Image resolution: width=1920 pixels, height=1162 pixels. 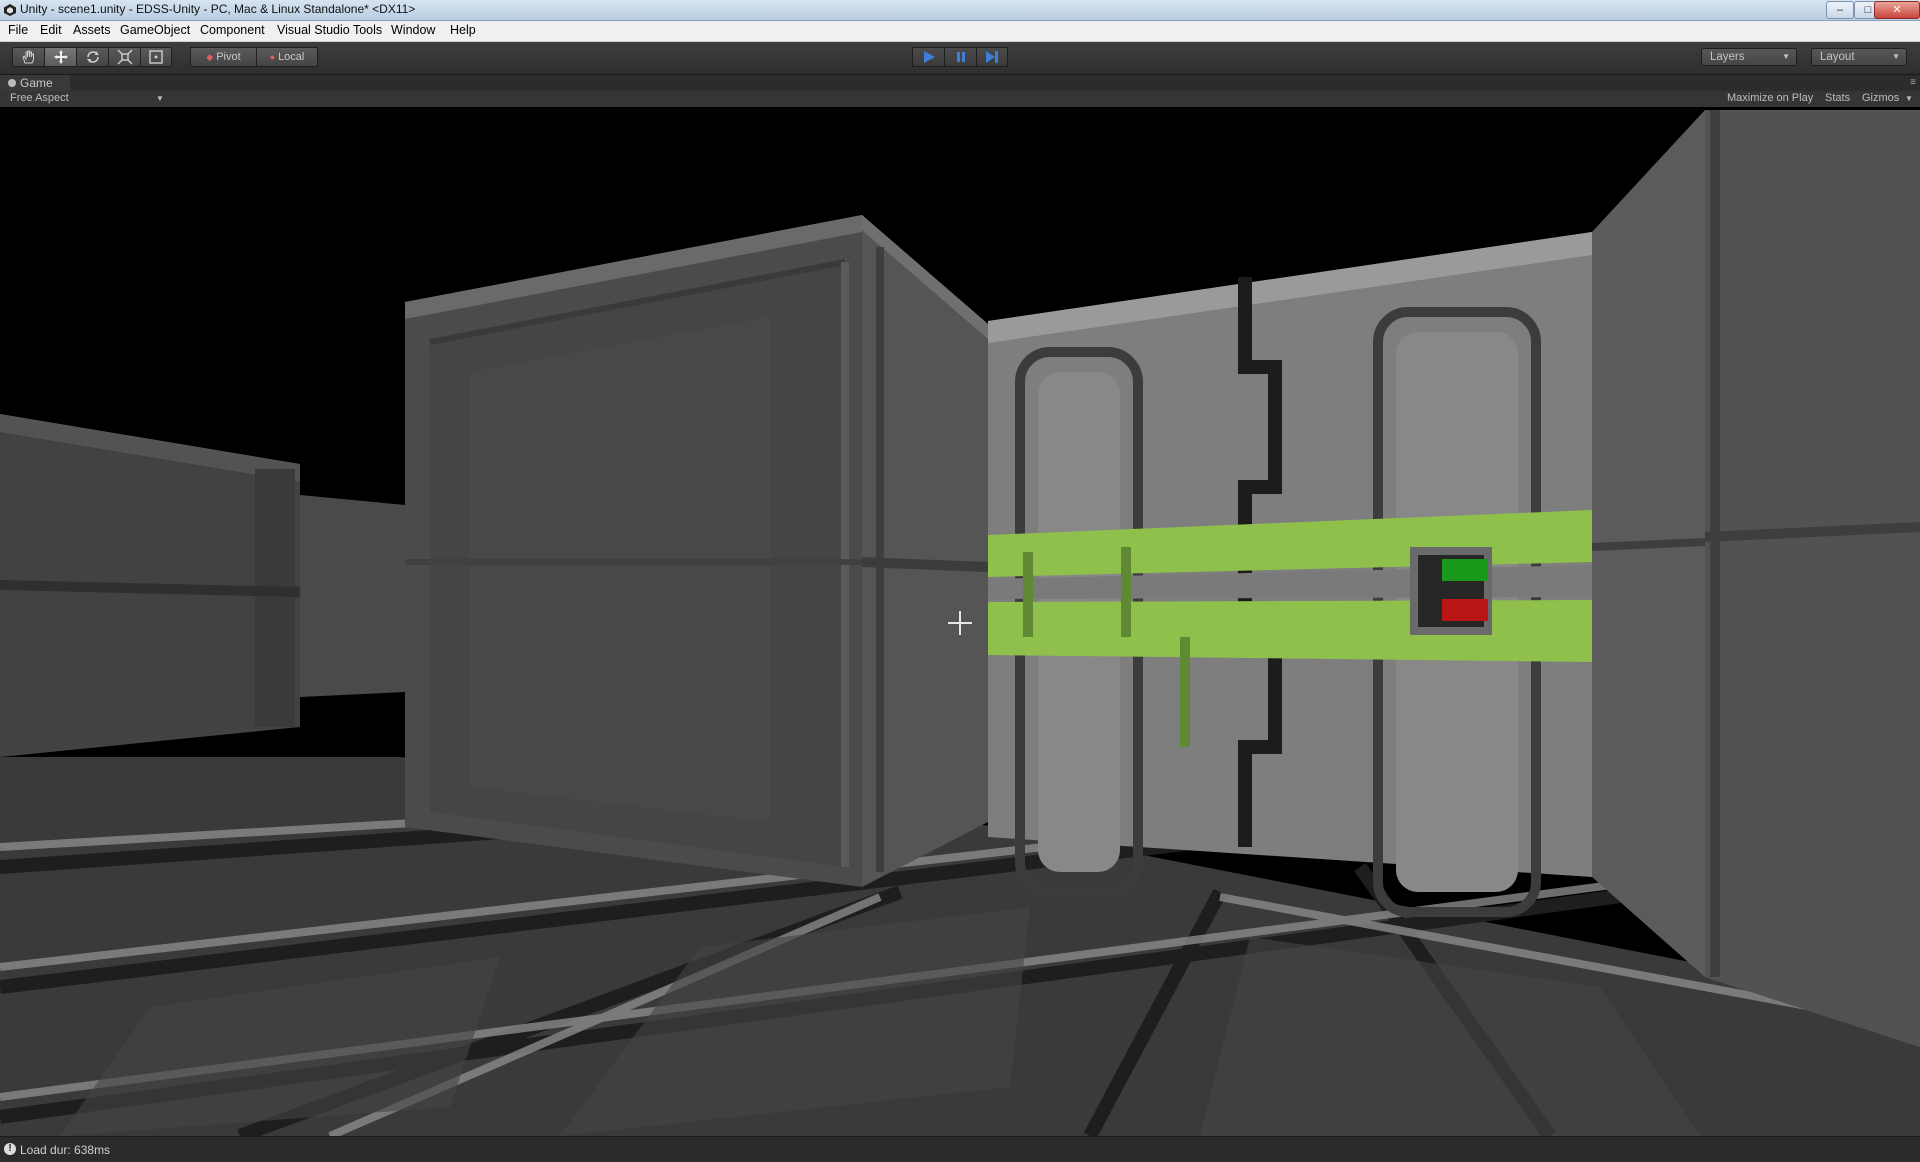 I want to click on pivot-button: ◆ Pivot, so click(x=223, y=57).